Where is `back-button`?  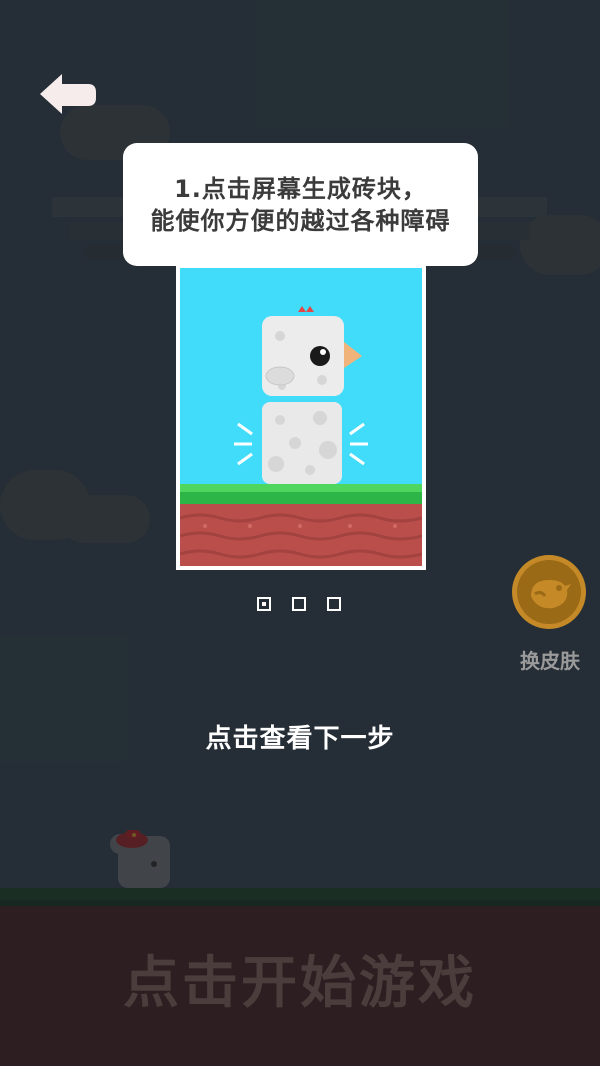 back-button is located at coordinates (68, 94).